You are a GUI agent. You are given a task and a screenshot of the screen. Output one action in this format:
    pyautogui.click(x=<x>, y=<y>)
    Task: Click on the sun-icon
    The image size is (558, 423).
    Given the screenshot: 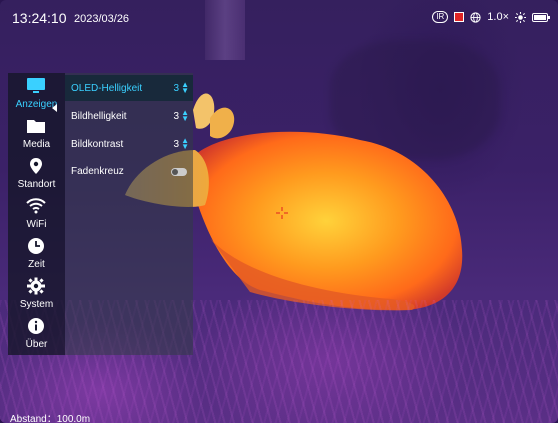 What is the action you would take?
    pyautogui.click(x=520, y=17)
    